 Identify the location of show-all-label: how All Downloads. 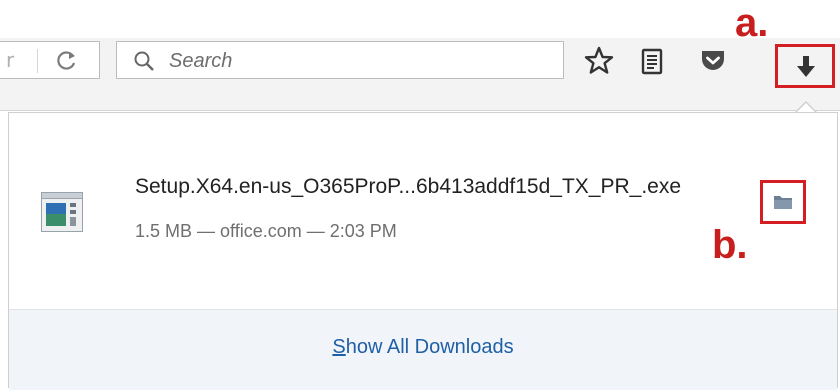
(429, 347).